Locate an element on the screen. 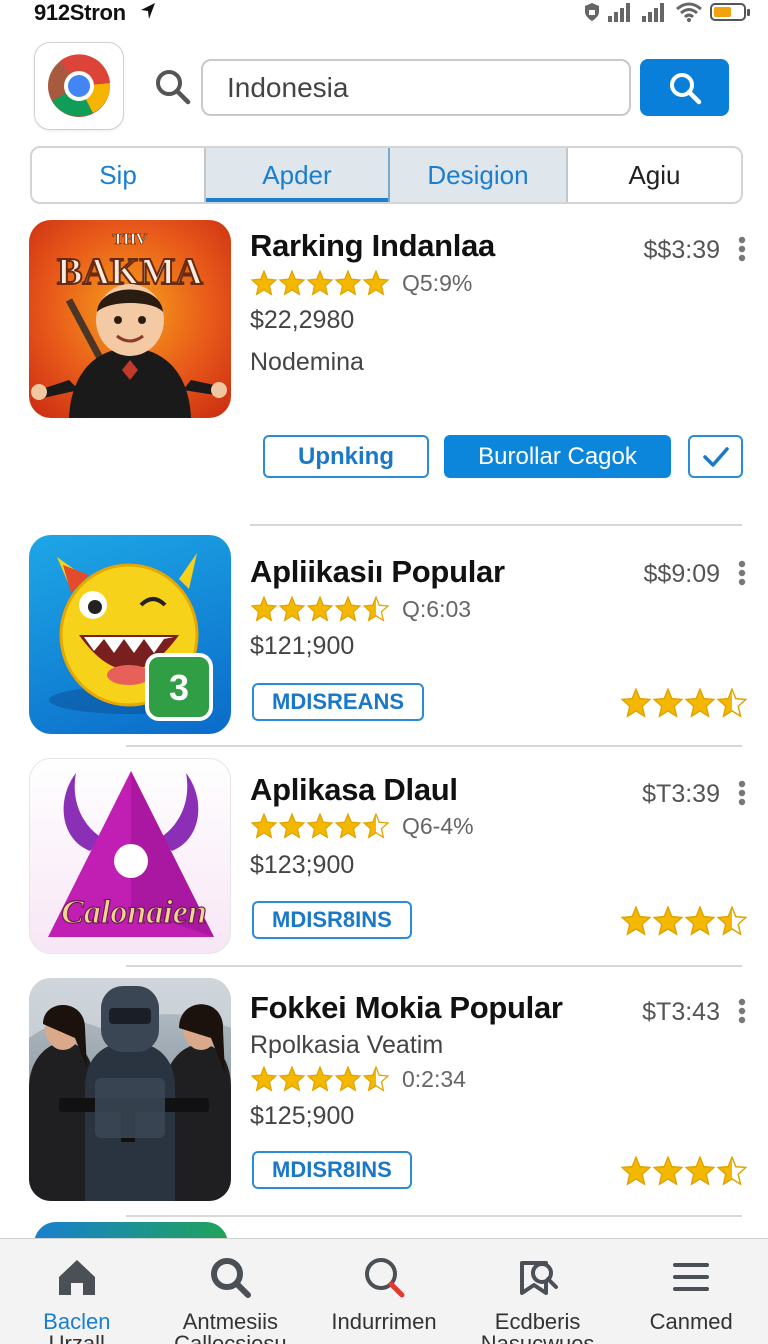 The image size is (768, 1344). app-price: $T3:39 is located at coordinates (681, 794).